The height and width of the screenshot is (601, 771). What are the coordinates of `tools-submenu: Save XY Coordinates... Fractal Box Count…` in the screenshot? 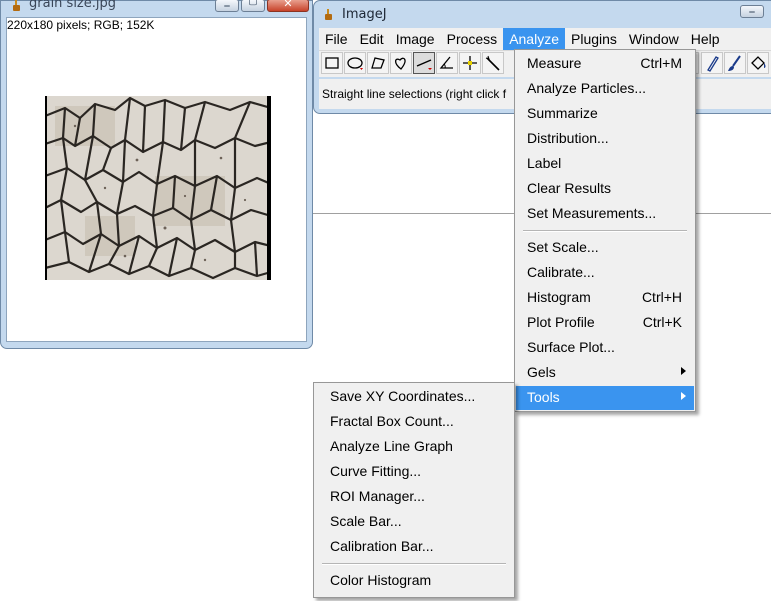 It's located at (414, 490).